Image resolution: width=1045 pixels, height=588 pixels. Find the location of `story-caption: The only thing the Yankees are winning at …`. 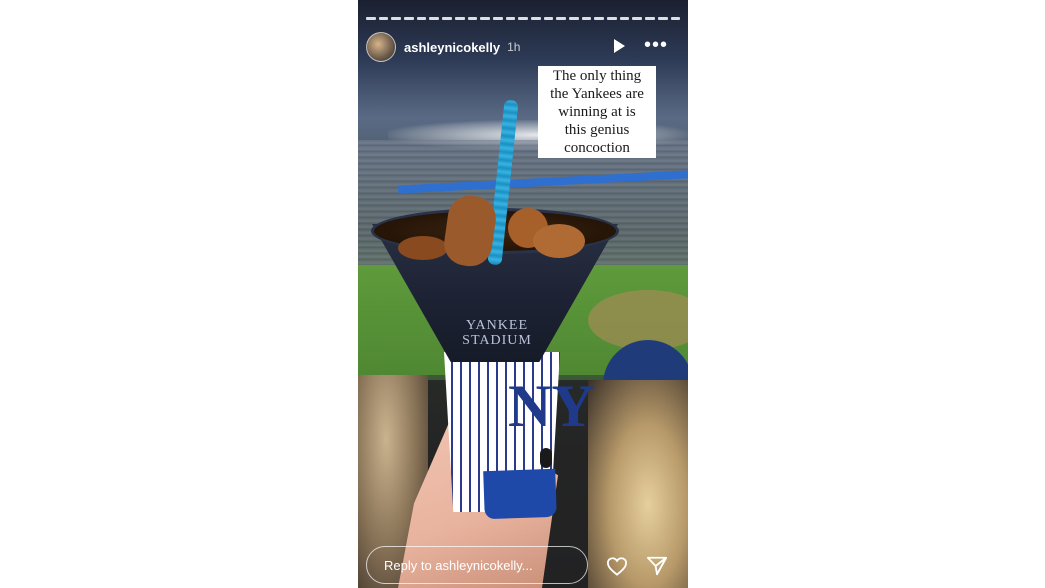

story-caption: The only thing the Yankees are winning at … is located at coordinates (597, 112).